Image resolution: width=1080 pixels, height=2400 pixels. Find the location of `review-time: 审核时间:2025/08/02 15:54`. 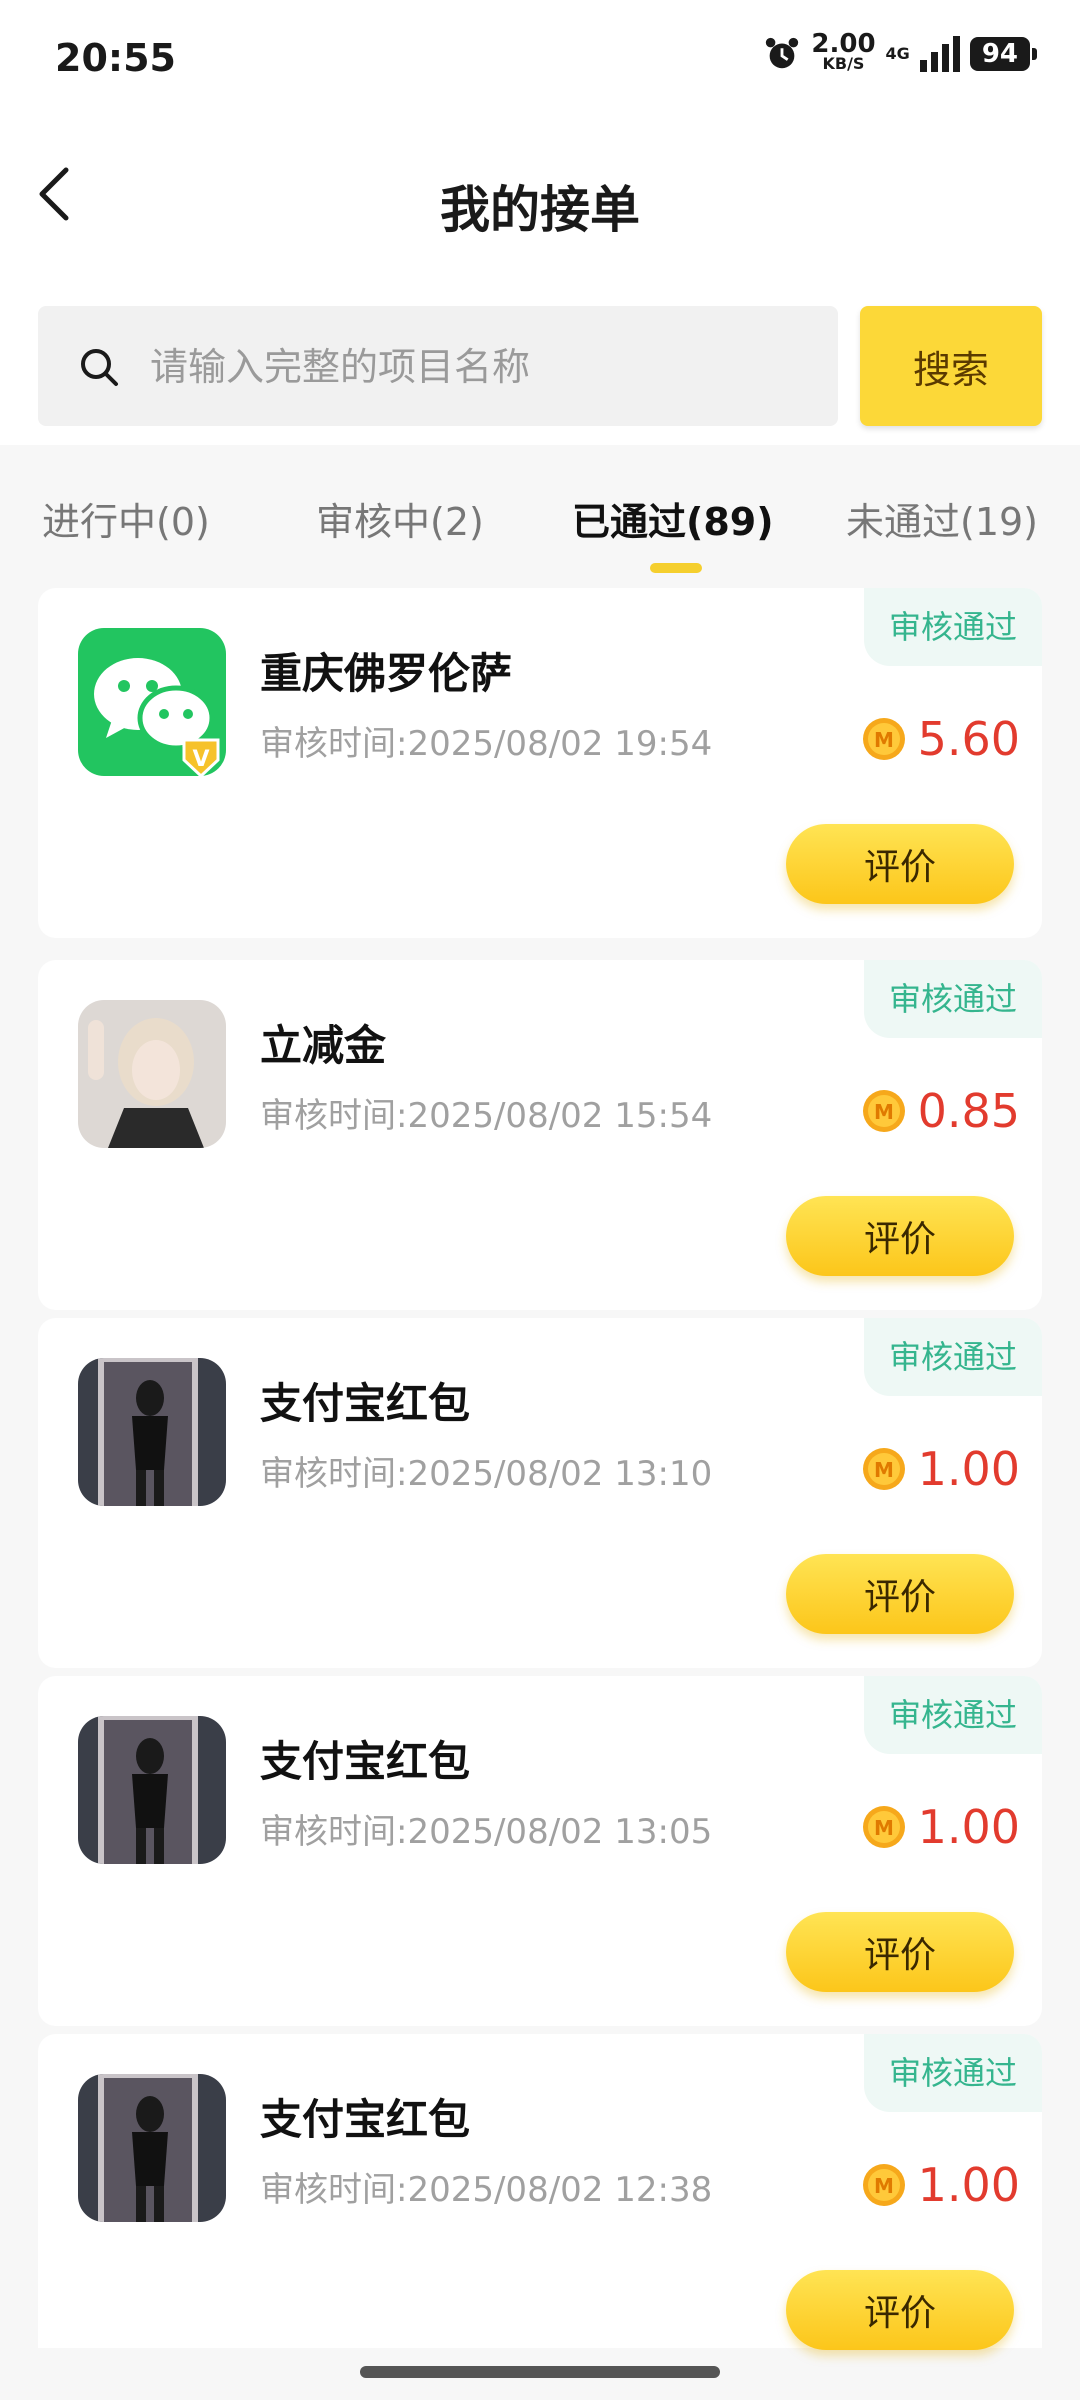

review-time: 审核时间:2025/08/02 15:54 is located at coordinates (486, 1116).